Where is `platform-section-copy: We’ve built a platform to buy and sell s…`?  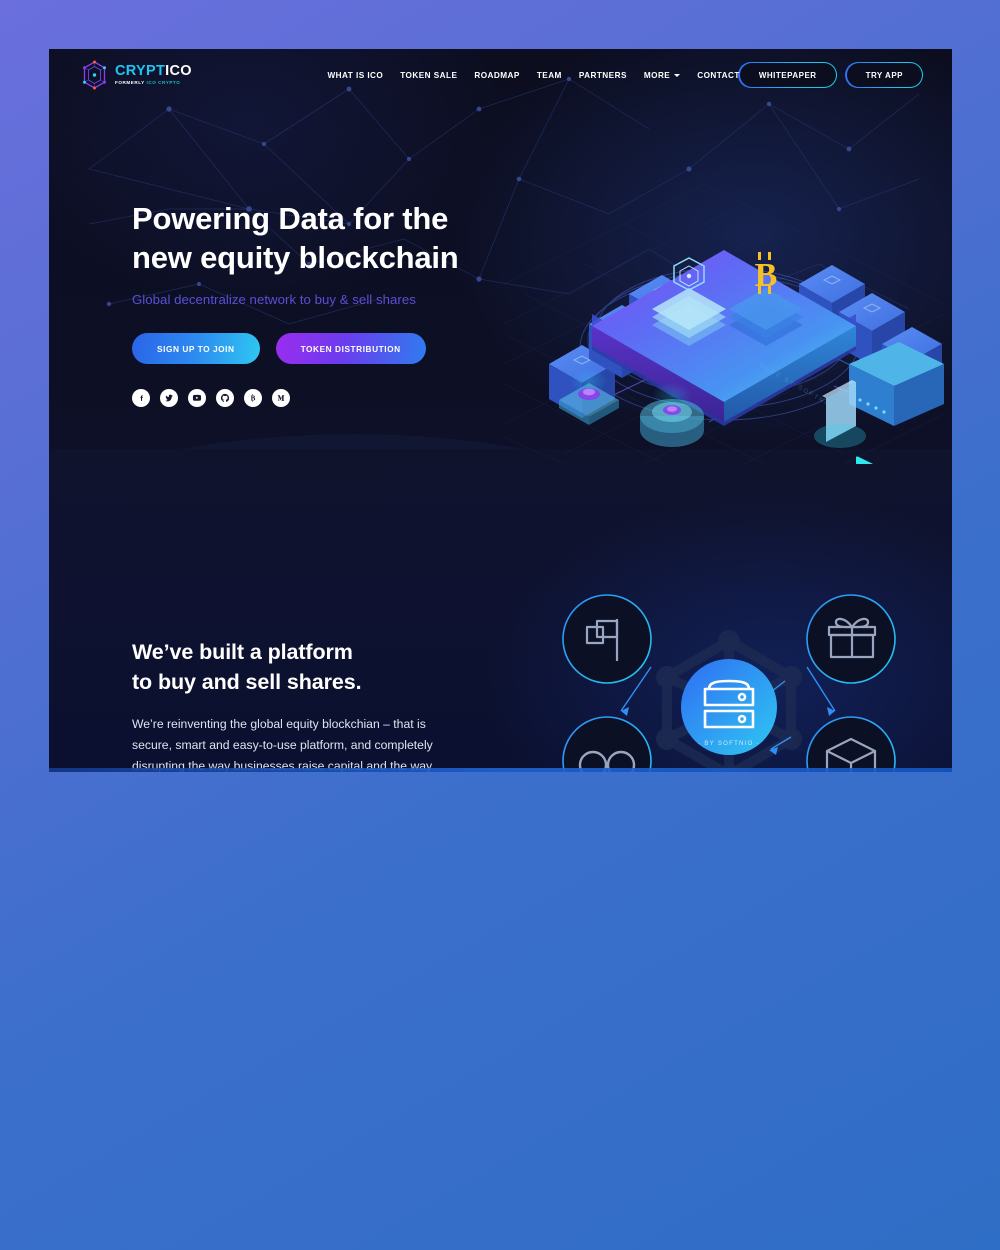
platform-section-copy: We’ve built a platform to buy and sell s… is located at coordinates (318, 704).